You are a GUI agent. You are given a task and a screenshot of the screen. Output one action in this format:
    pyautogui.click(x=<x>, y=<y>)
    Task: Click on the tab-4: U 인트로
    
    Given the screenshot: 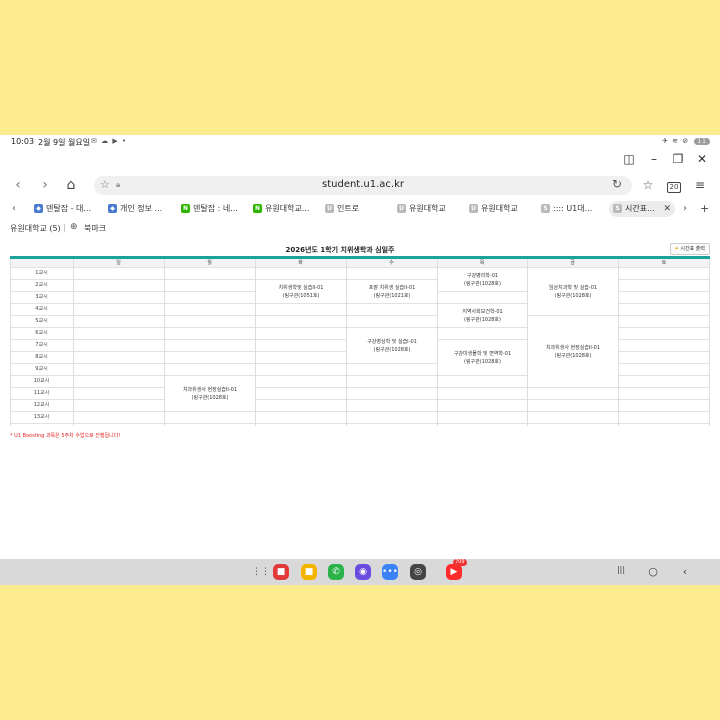 What is the action you would take?
    pyautogui.click(x=355, y=209)
    